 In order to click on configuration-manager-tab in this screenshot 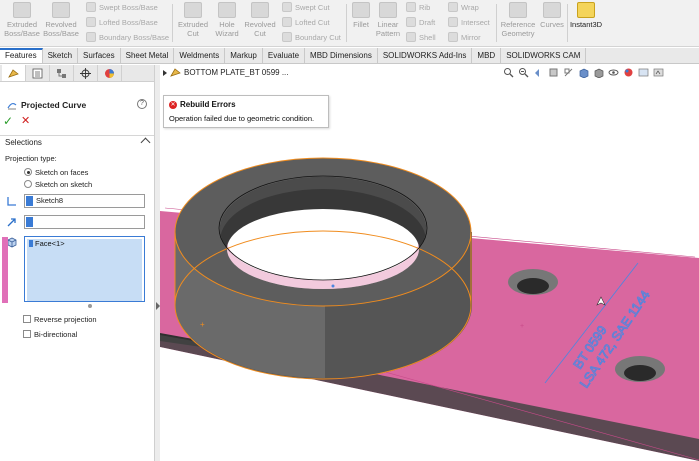, I will do `click(62, 73)`.